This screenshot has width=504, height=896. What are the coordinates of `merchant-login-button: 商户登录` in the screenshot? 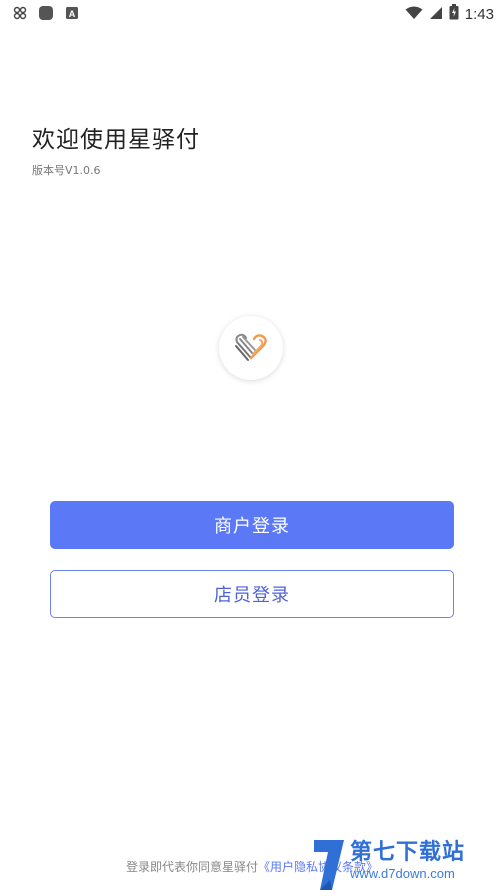 It's located at (252, 525).